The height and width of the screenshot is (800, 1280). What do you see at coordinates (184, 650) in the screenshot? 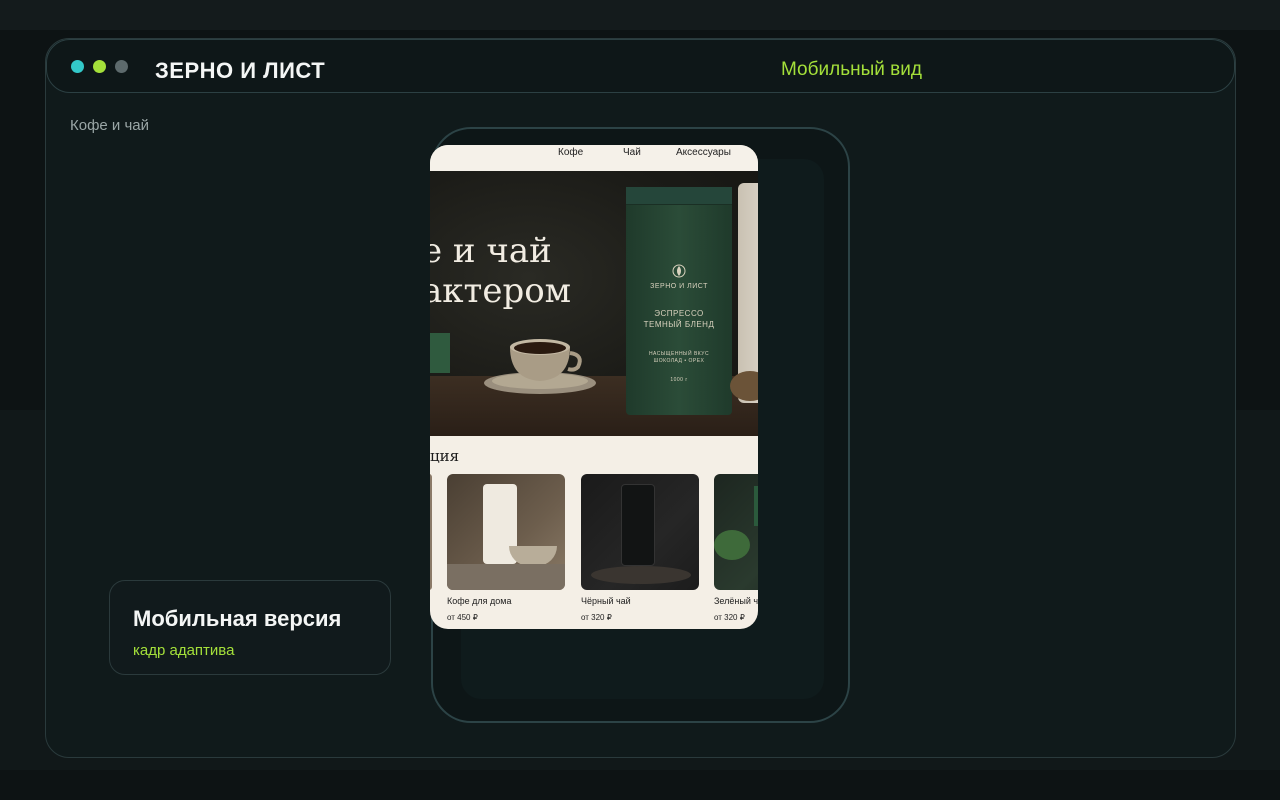
I see `info-card-subtitle: кадр адаптива` at bounding box center [184, 650].